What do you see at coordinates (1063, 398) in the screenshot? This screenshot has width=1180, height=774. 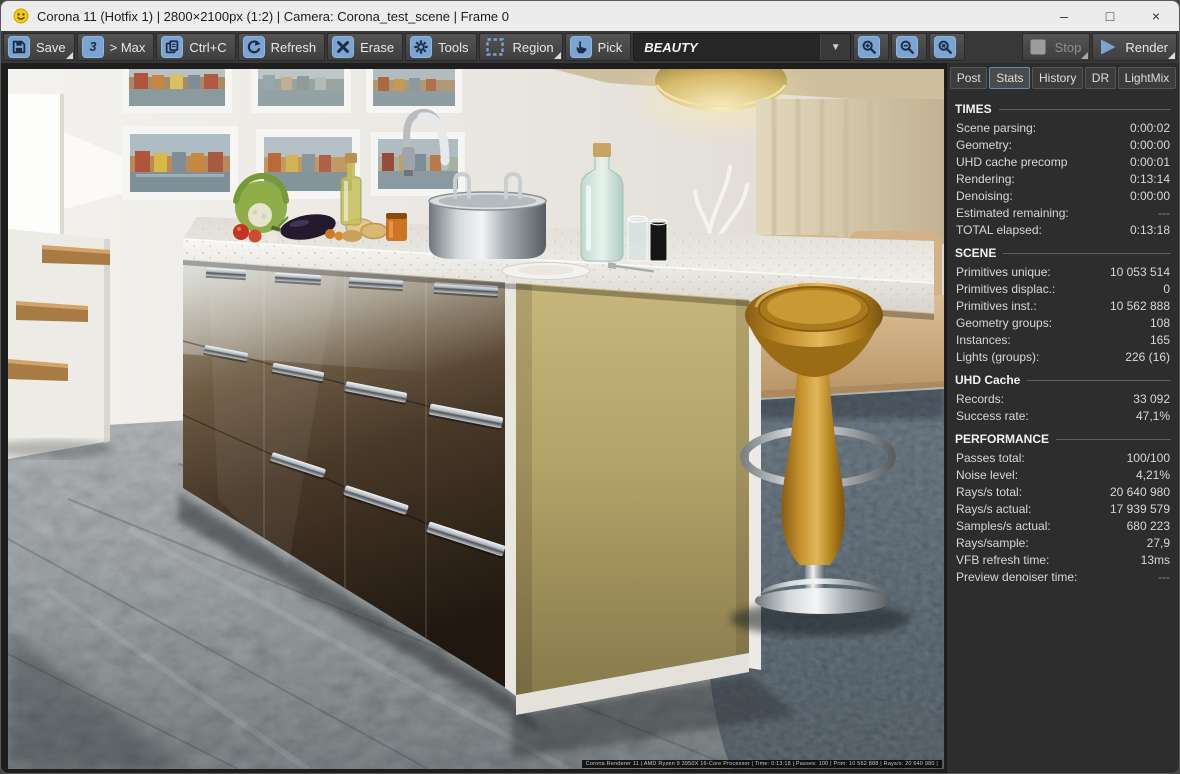 I see `stat-row: Records: 33 092` at bounding box center [1063, 398].